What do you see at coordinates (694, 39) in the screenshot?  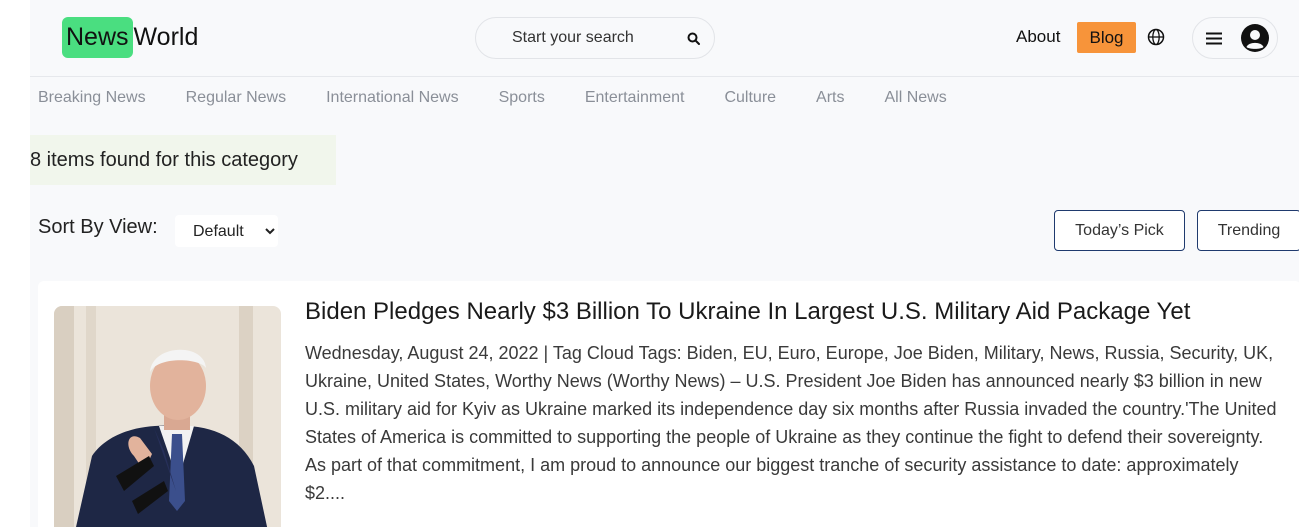 I see `search-icon` at bounding box center [694, 39].